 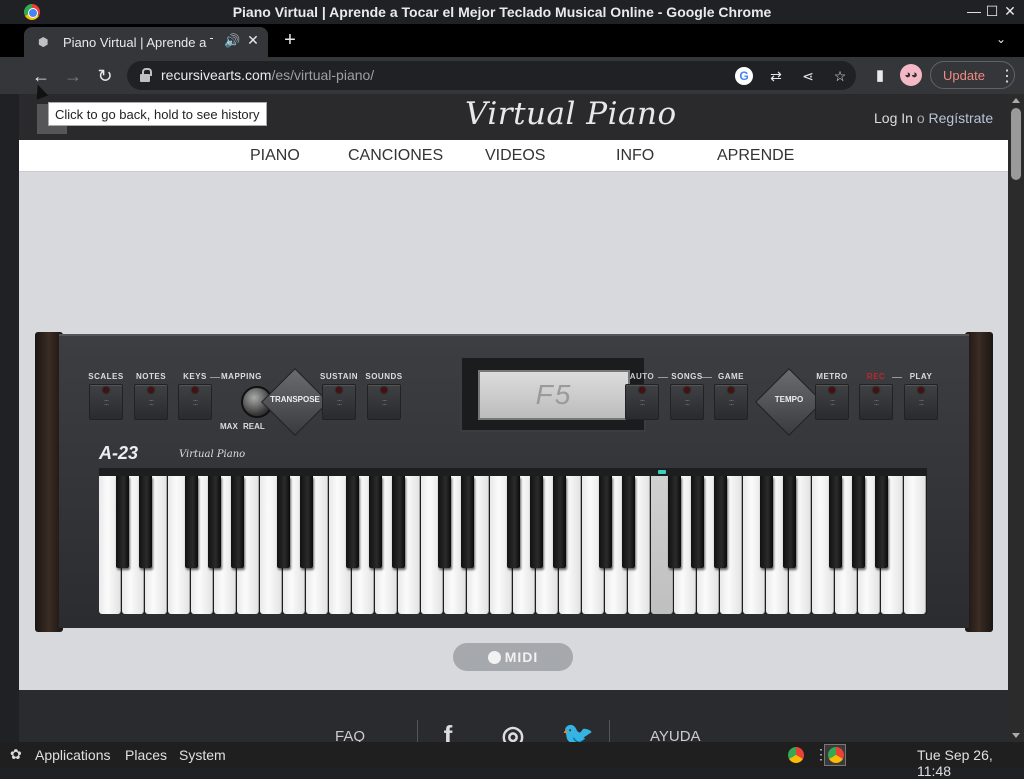 I want to click on chrome-tray-icon, so click(x=796, y=755).